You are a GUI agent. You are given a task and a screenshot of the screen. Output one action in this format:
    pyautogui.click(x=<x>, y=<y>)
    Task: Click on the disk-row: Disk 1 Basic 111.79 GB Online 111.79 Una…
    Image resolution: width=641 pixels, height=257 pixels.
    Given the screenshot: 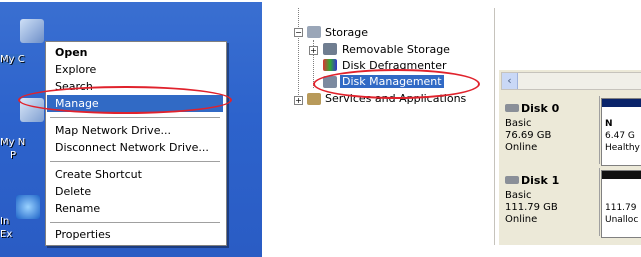 What is the action you would take?
    pyautogui.click(x=570, y=203)
    